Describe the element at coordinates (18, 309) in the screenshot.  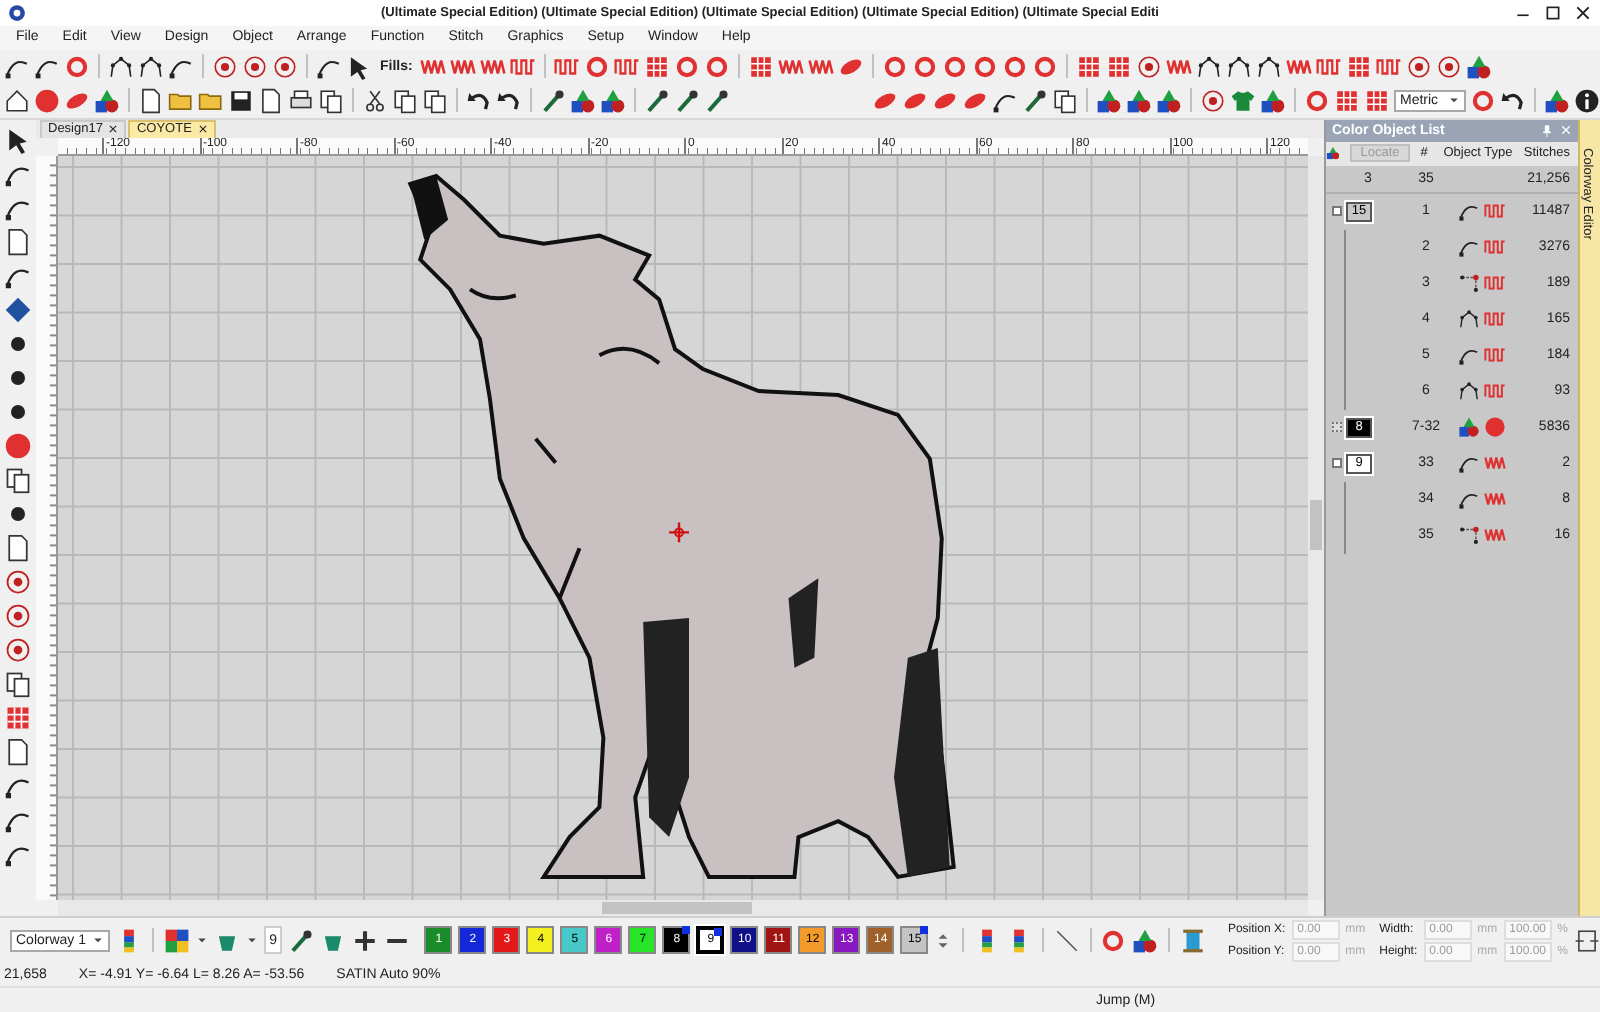
I see `diamond-icon` at that location.